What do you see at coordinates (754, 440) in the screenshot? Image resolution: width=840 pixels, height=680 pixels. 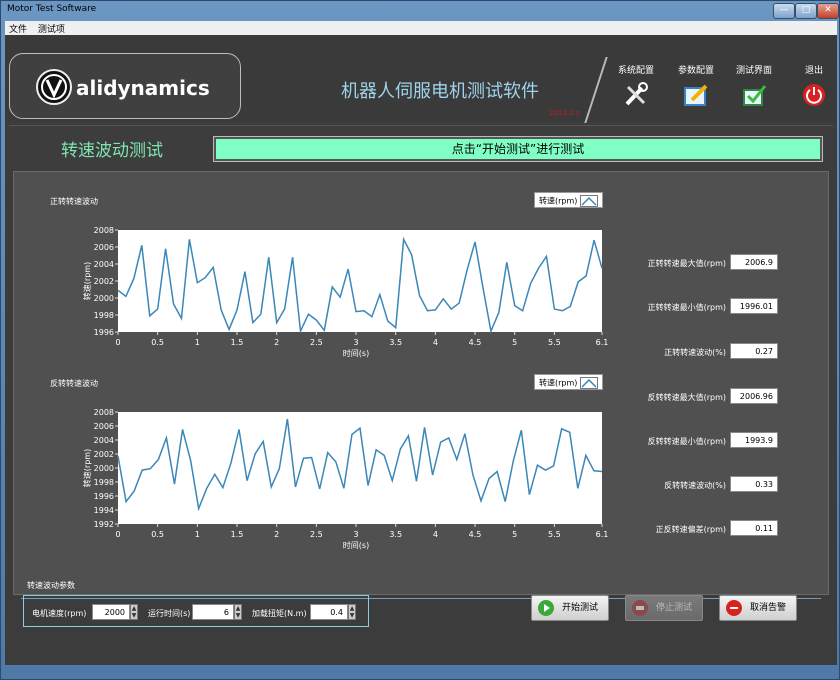 I see `stat-value: 1993.9` at bounding box center [754, 440].